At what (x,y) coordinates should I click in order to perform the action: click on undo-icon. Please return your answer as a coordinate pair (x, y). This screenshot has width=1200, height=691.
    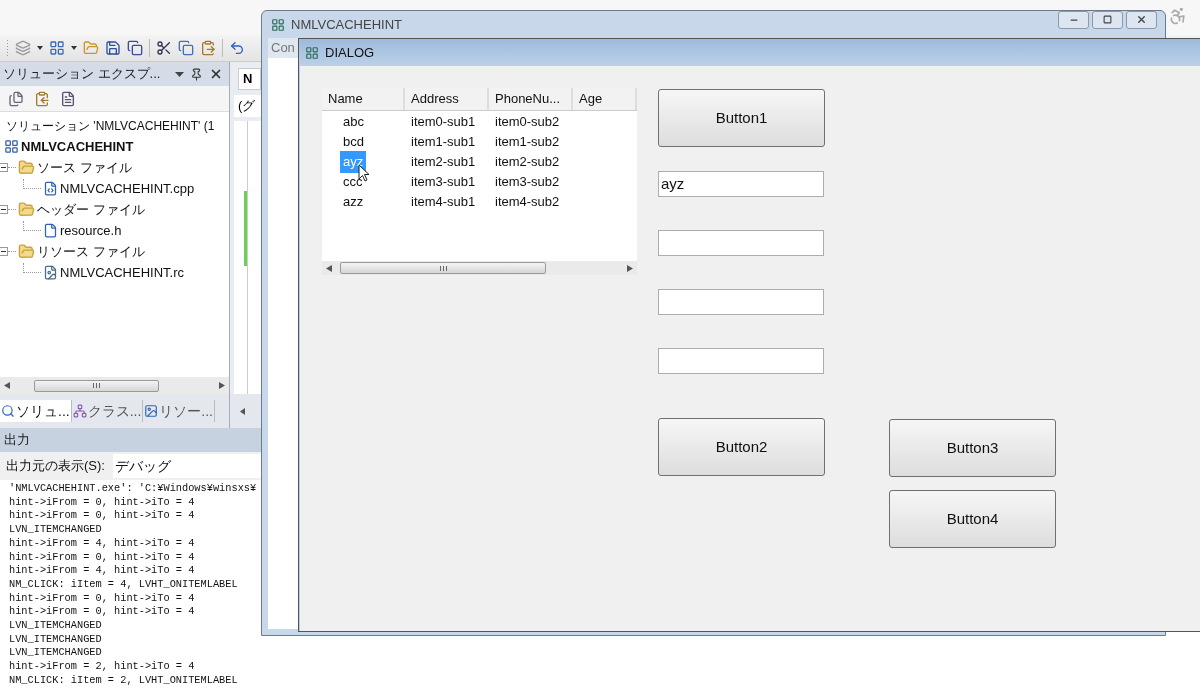
    Looking at the image, I should click on (237, 48).